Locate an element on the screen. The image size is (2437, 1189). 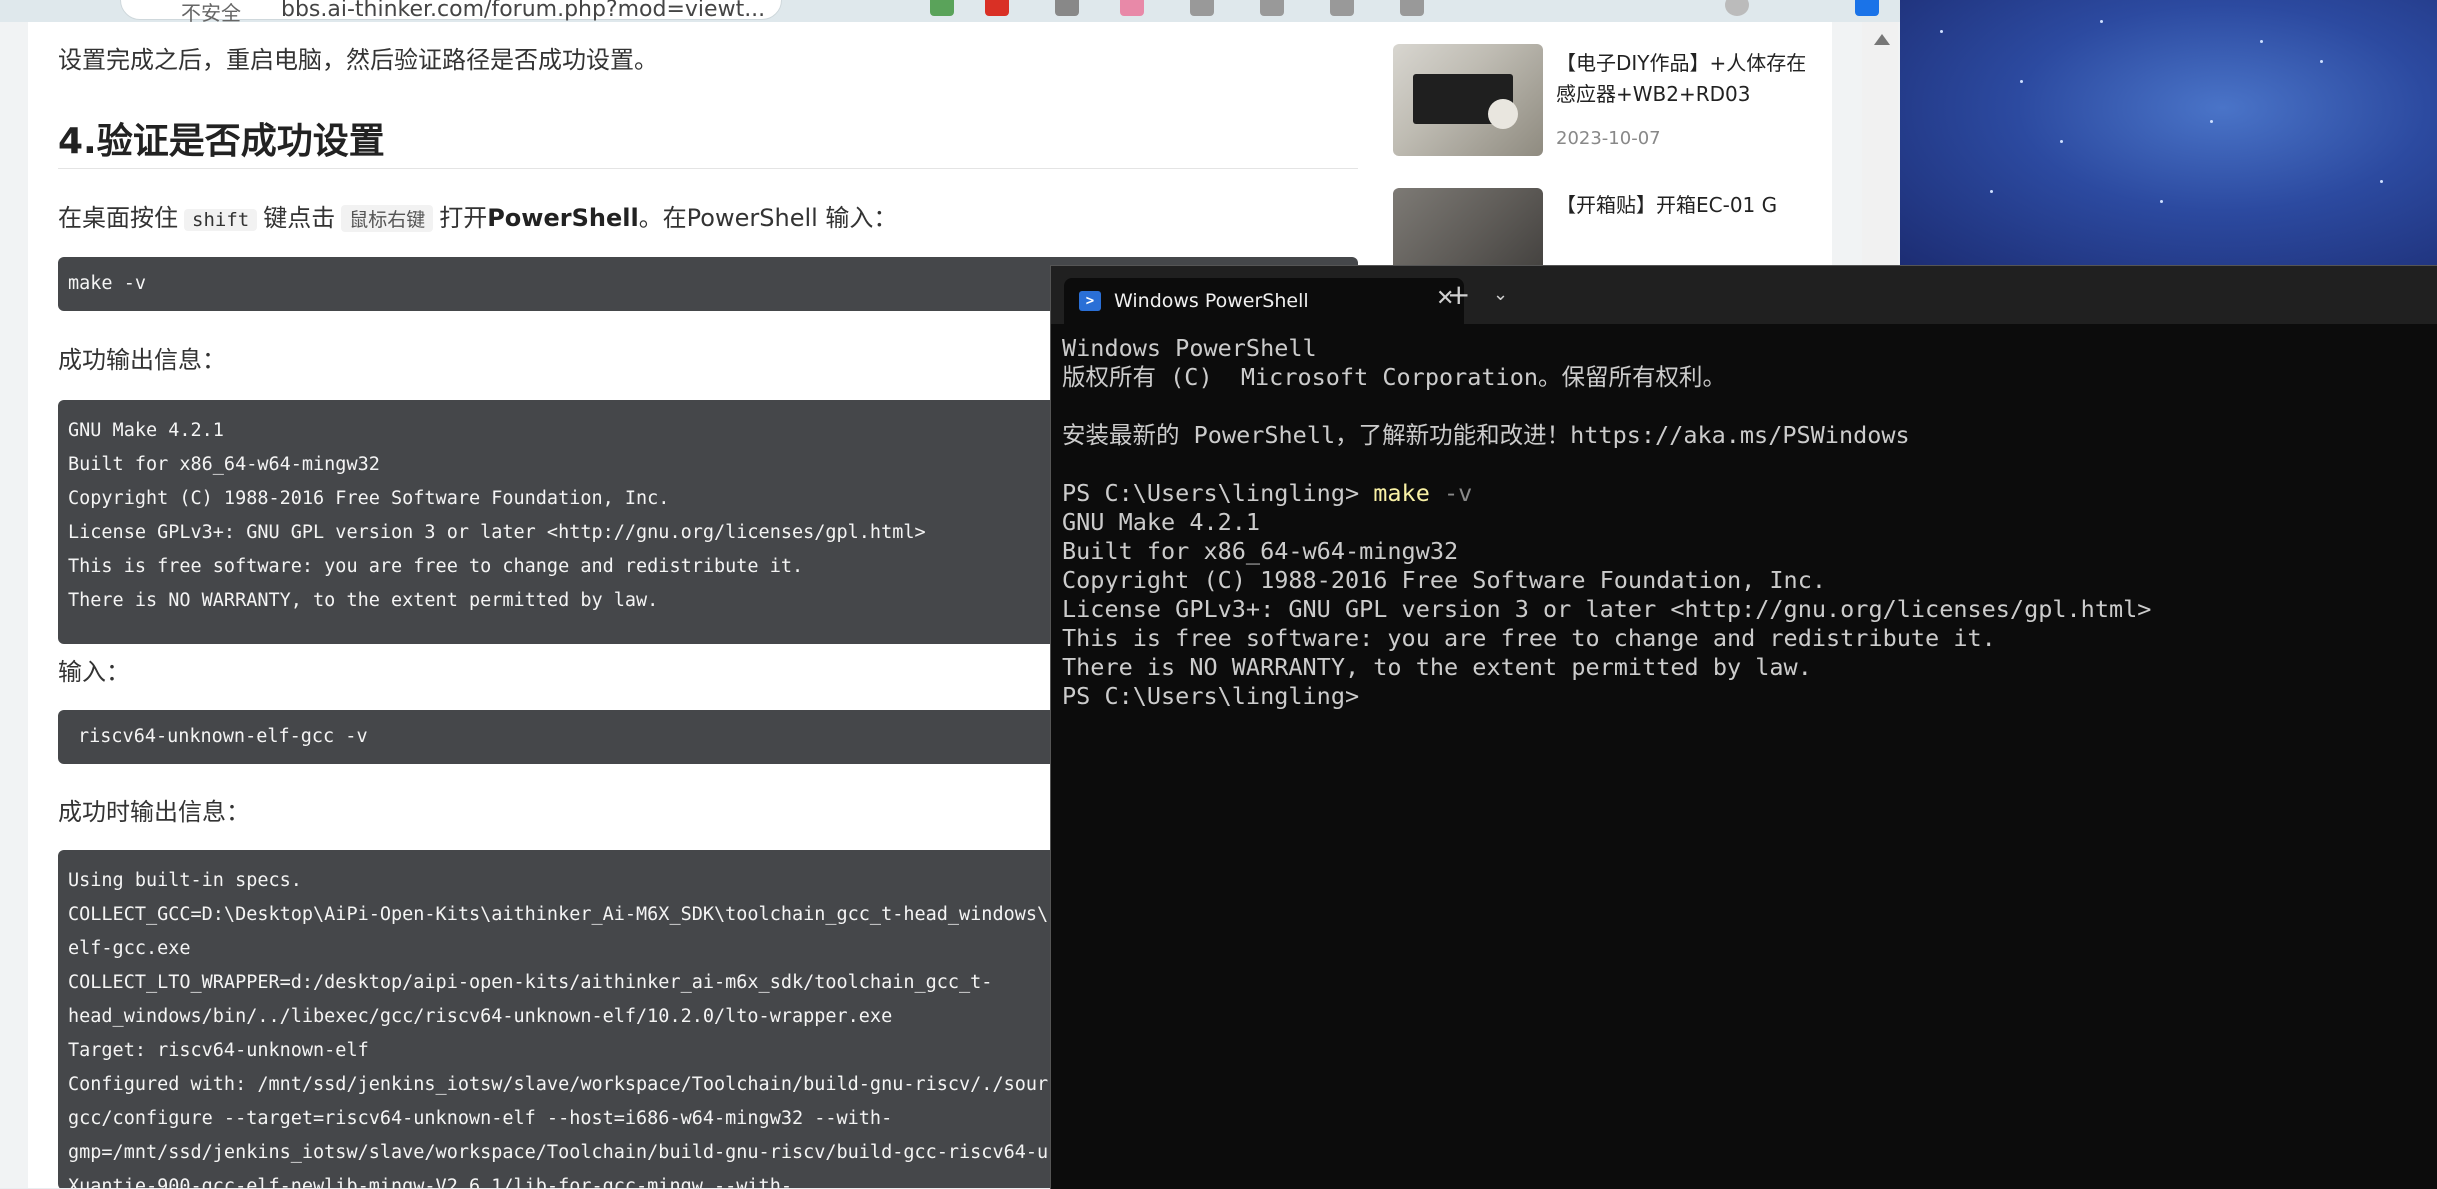
card-title: 【电子DIY作品】+人体存在感应器+WB2+RD03 is located at coordinates (1691, 79).